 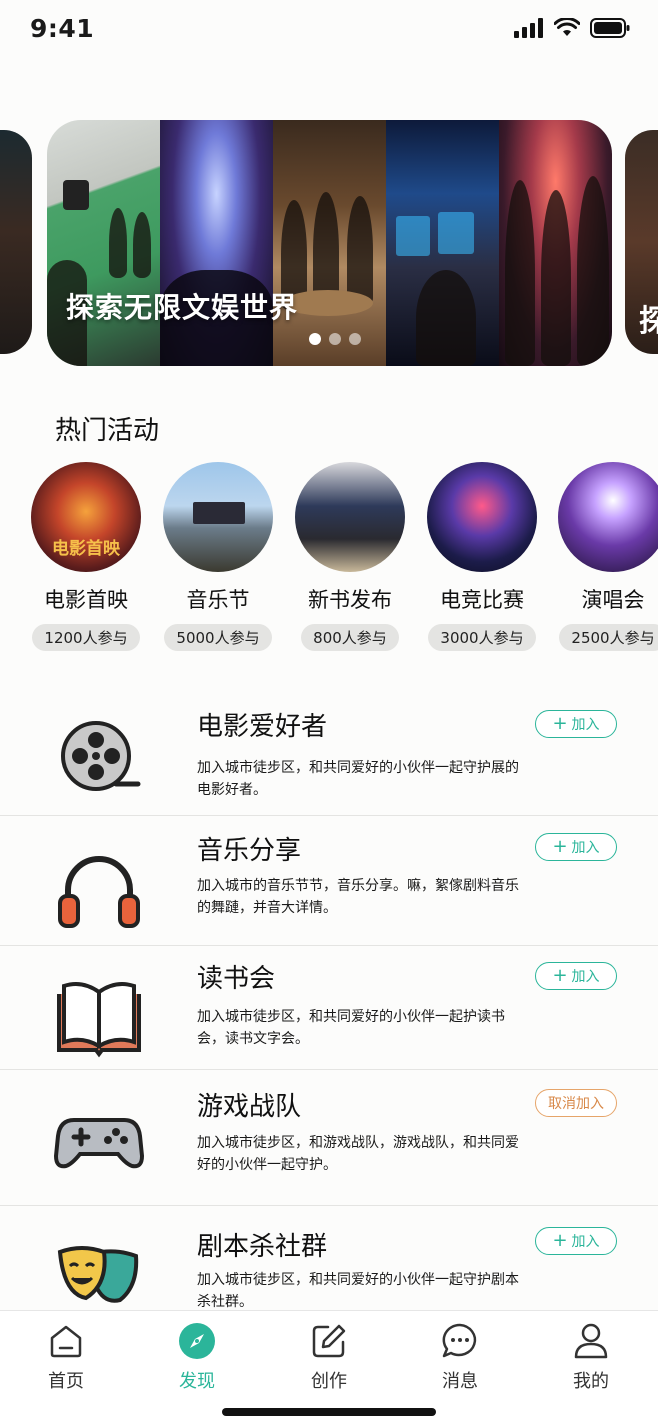 What do you see at coordinates (591, 1341) in the screenshot?
I see `user-icon` at bounding box center [591, 1341].